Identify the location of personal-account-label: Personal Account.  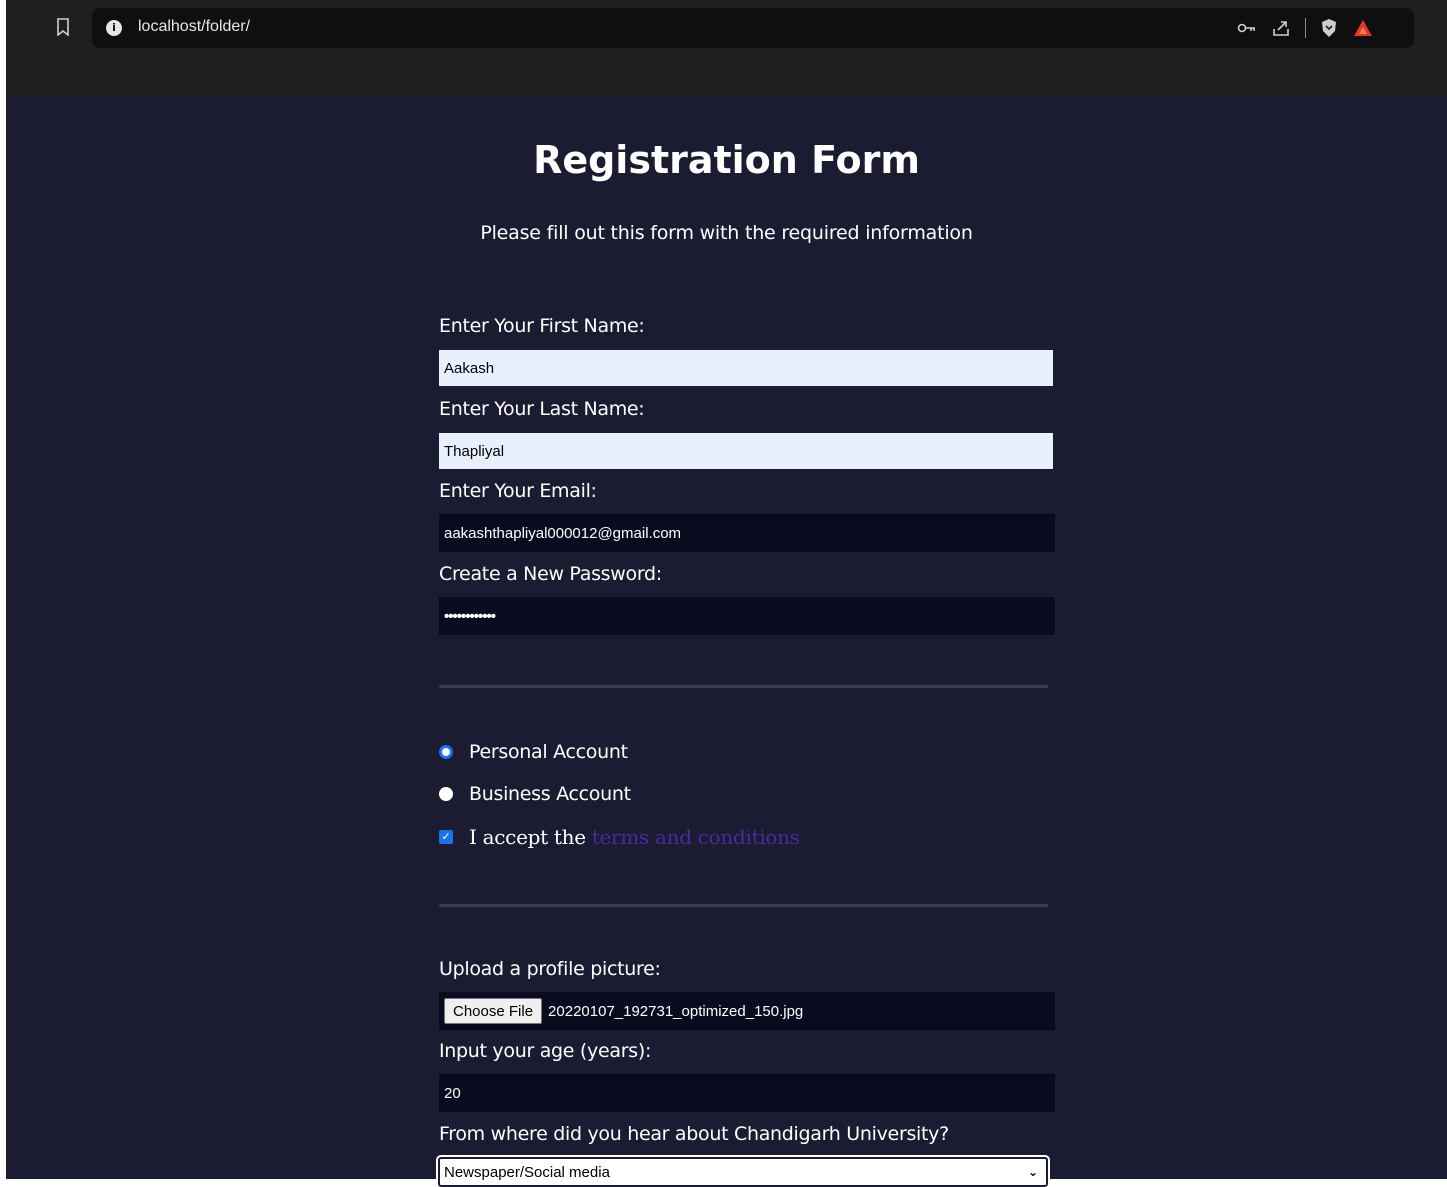
(548, 752).